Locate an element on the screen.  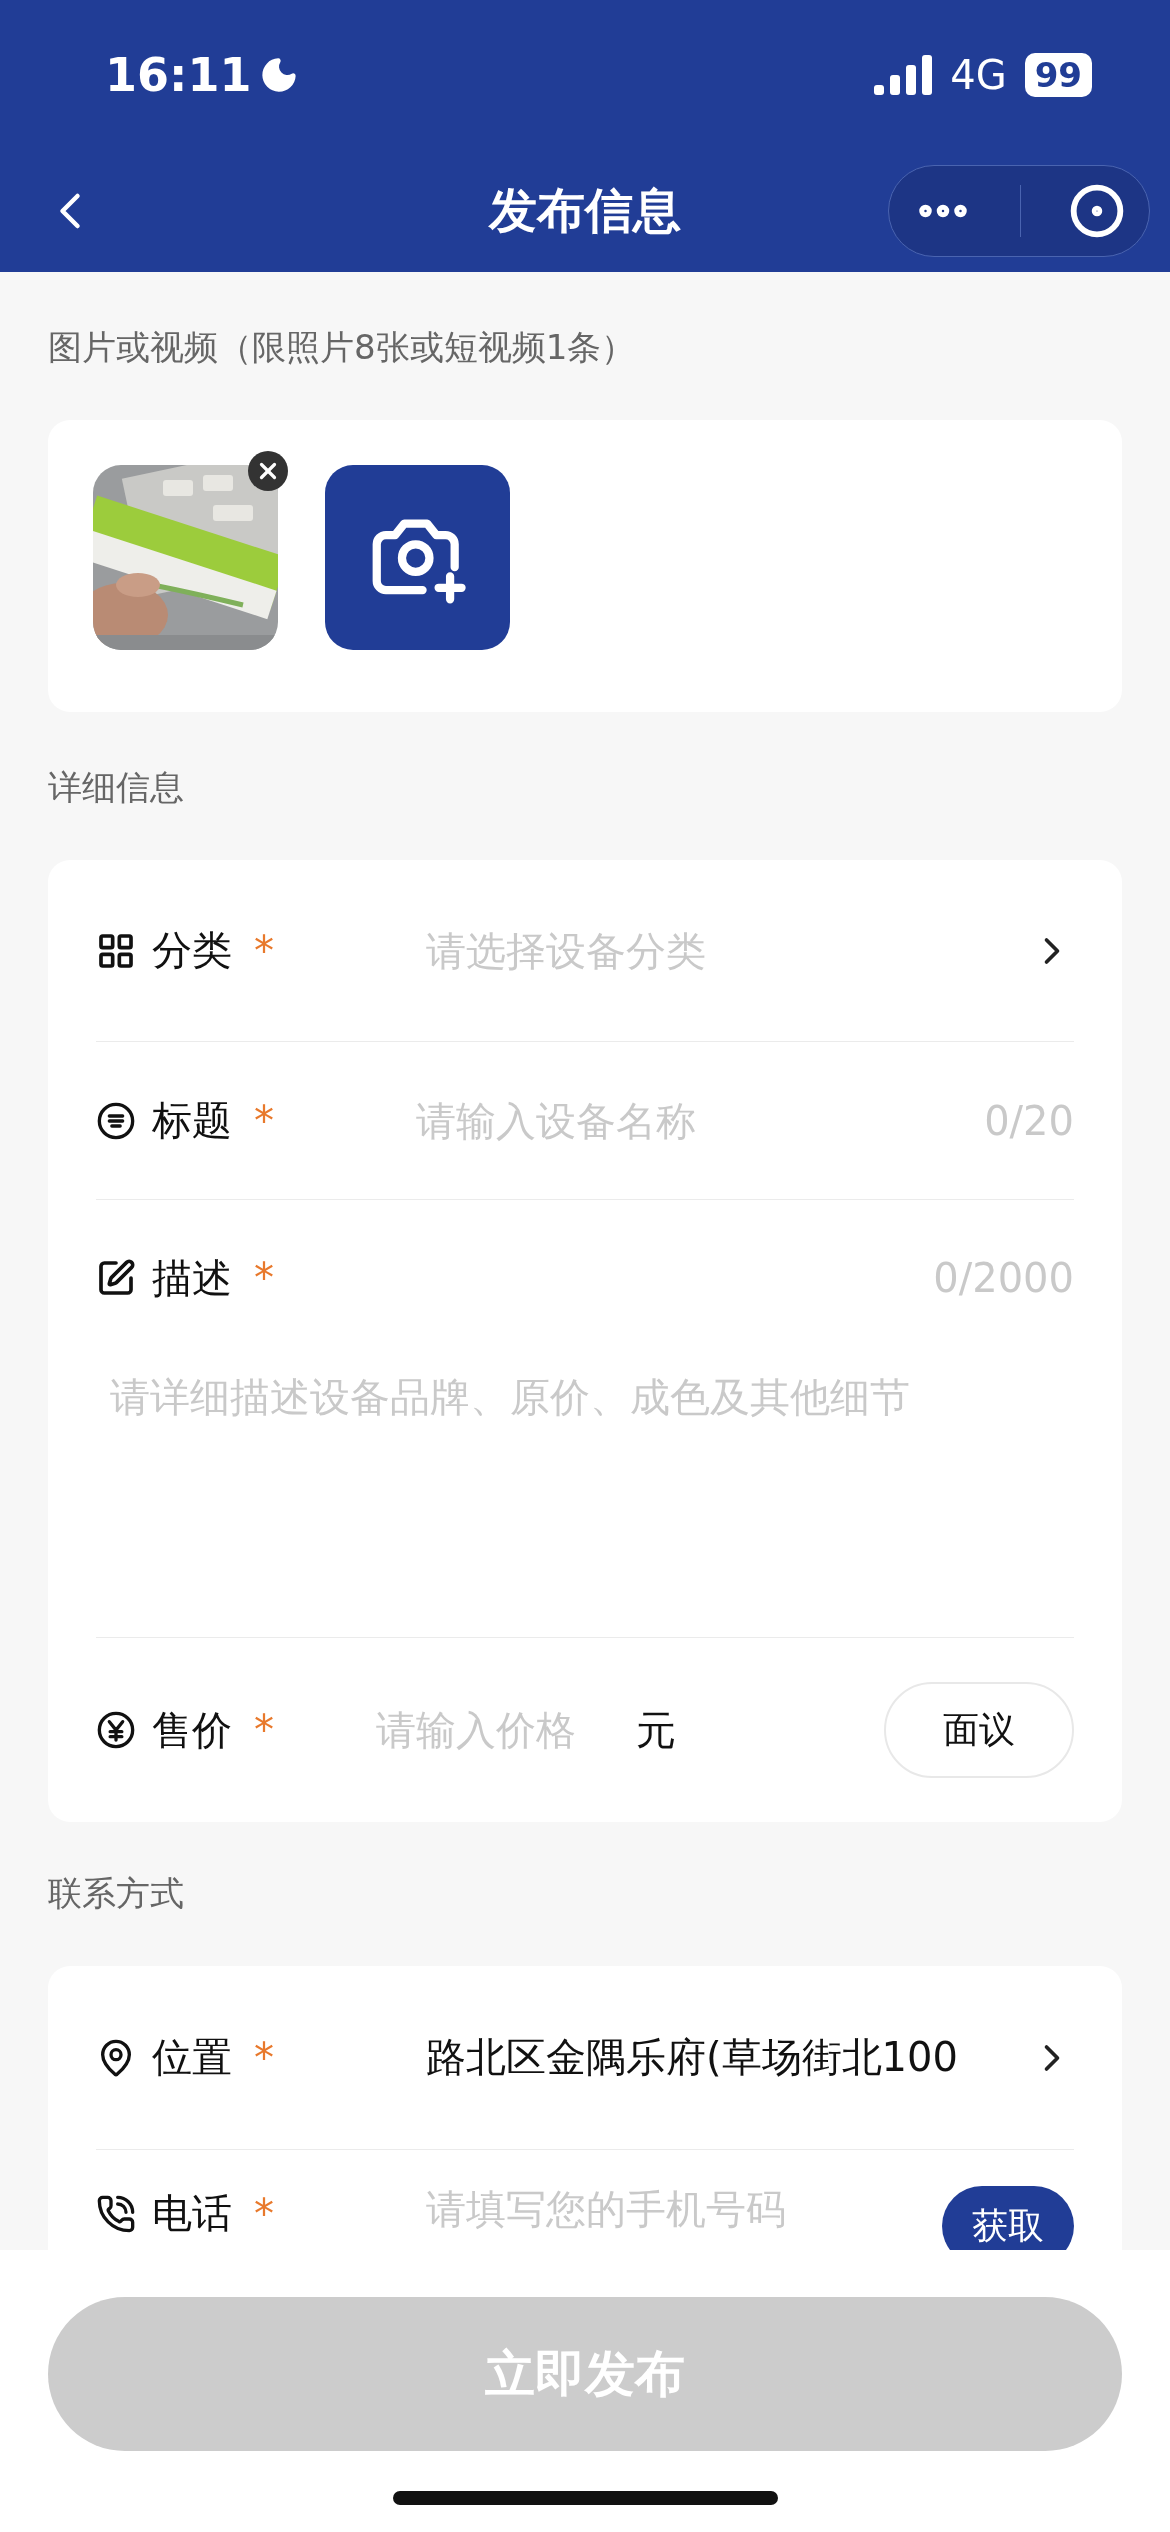
close-target-icon is located at coordinates (1097, 211).